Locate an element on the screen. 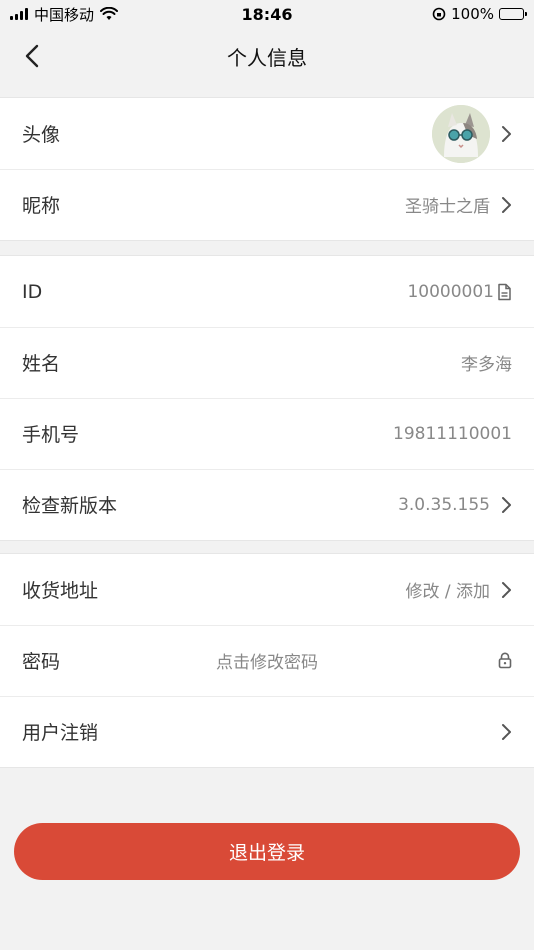 This screenshot has width=534, height=950. name-row: 姓名 李多海 is located at coordinates (267, 362).